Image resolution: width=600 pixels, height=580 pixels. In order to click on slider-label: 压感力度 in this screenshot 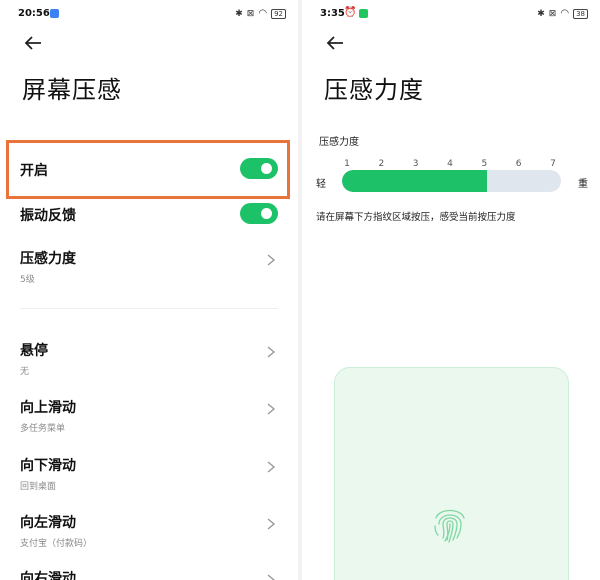, I will do `click(339, 142)`.